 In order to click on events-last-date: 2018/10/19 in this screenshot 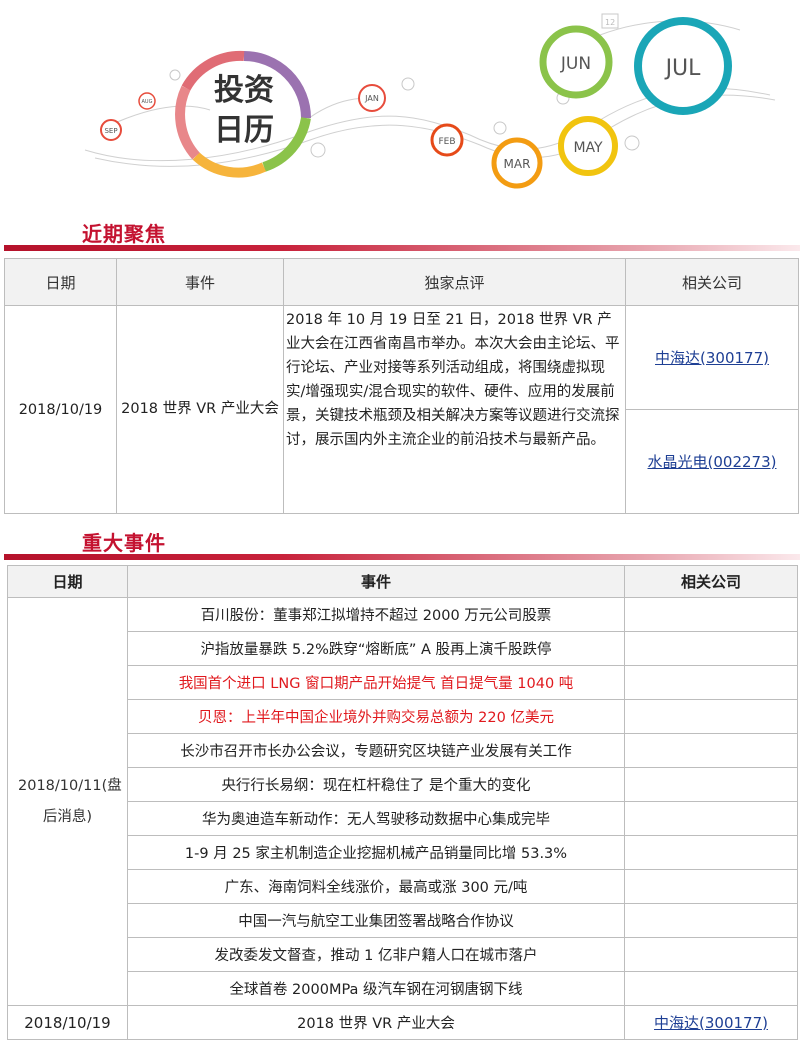, I will do `click(67, 1022)`.